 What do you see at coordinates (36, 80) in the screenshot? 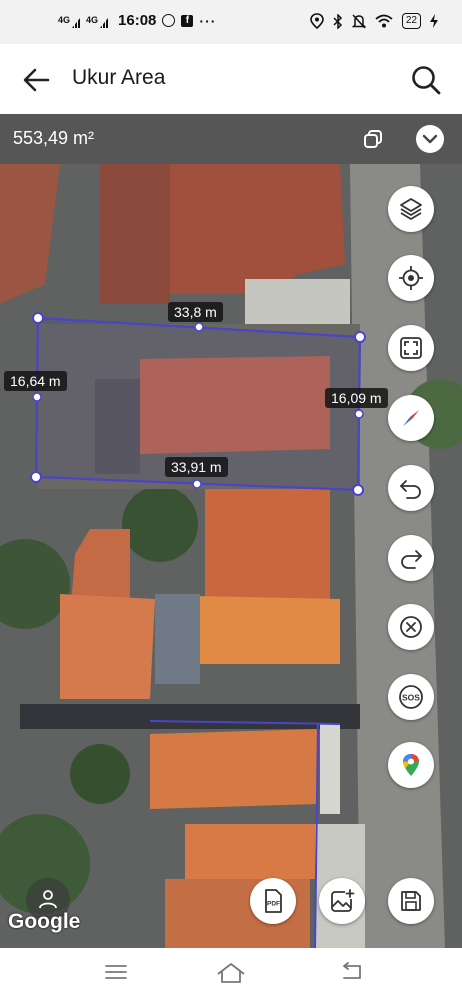
I see `back-arrow-icon` at bounding box center [36, 80].